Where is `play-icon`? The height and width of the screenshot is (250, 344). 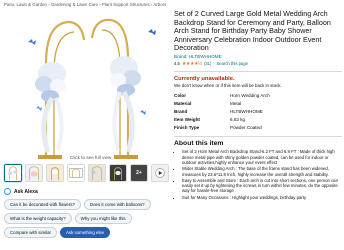
play-icon is located at coordinates (160, 173).